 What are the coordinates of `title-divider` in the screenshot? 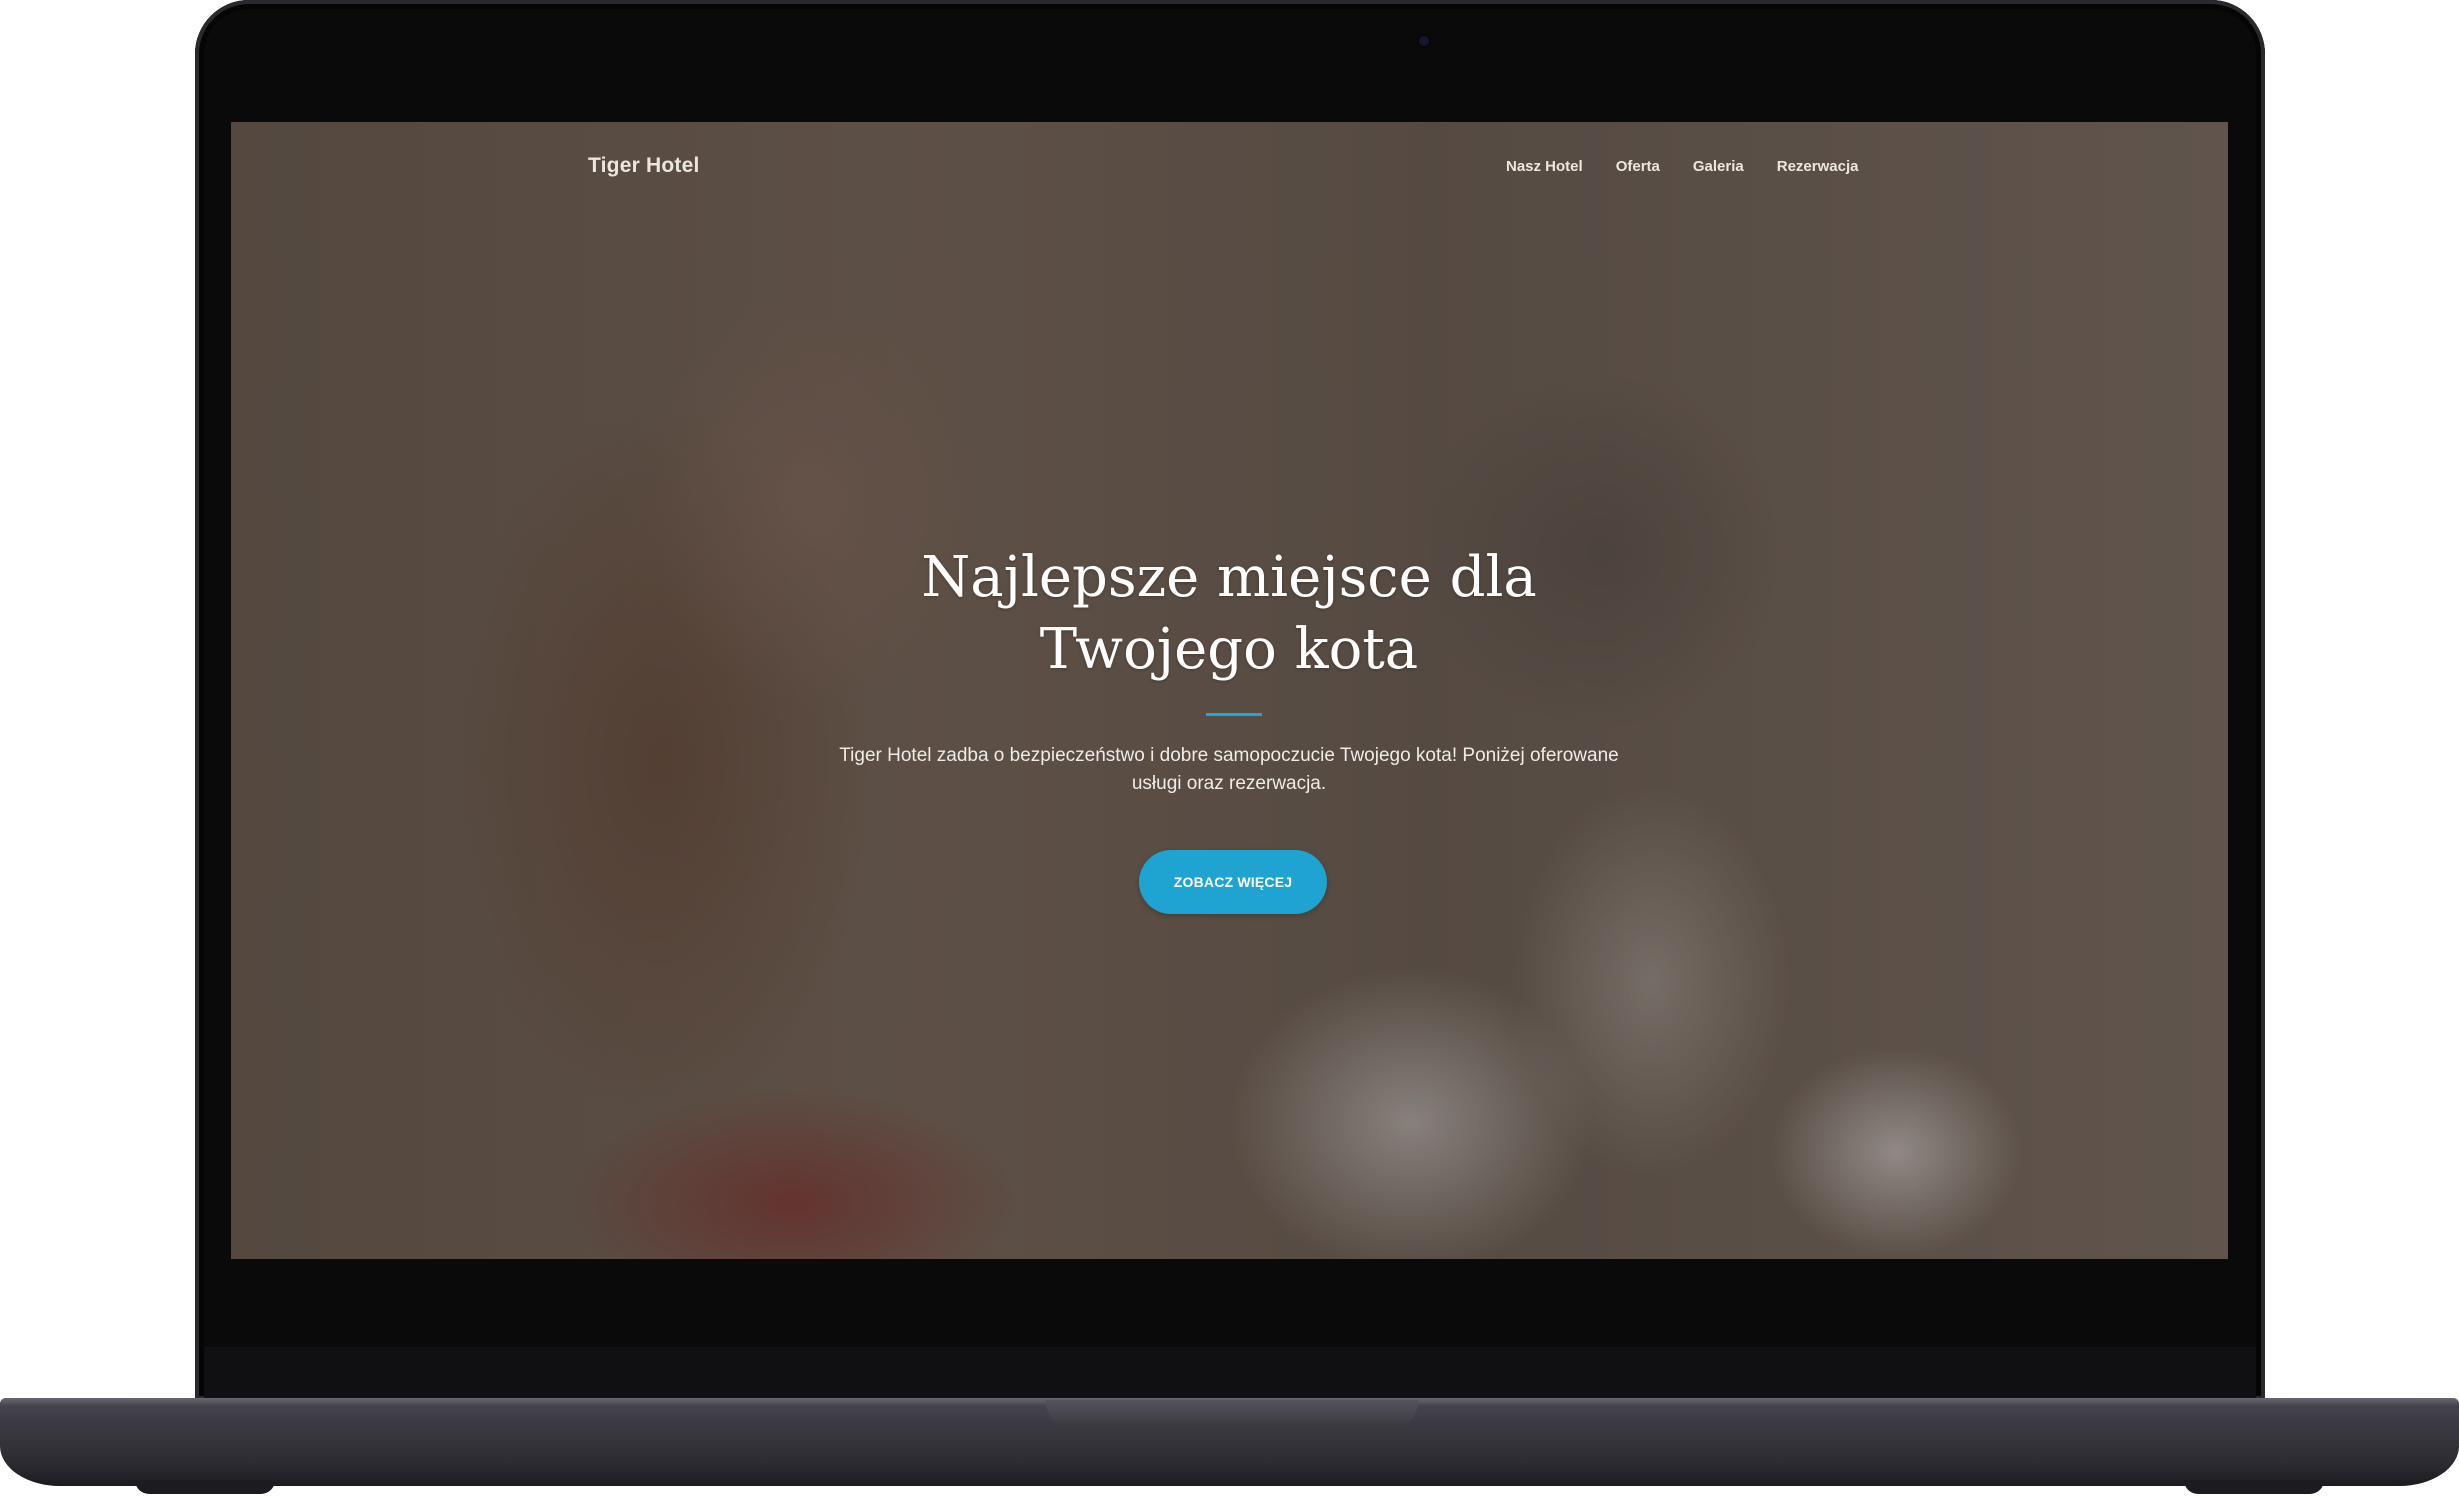 It's located at (1234, 714).